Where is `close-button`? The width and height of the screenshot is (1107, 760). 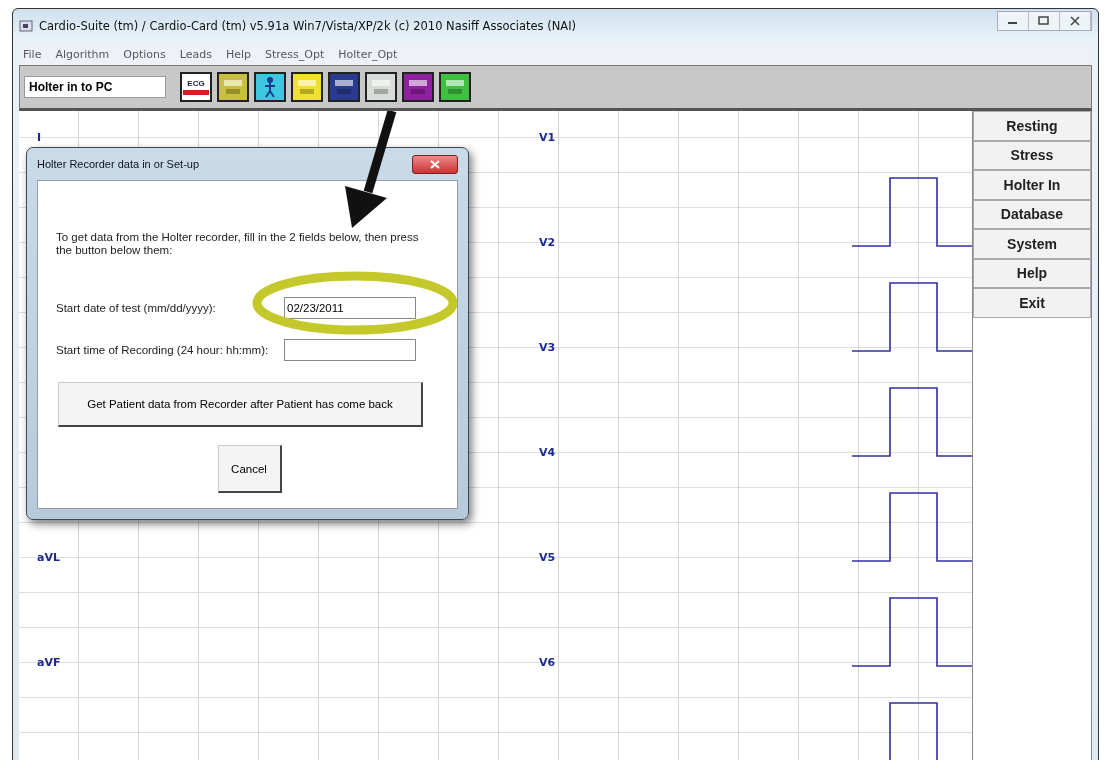
close-button is located at coordinates (435, 164).